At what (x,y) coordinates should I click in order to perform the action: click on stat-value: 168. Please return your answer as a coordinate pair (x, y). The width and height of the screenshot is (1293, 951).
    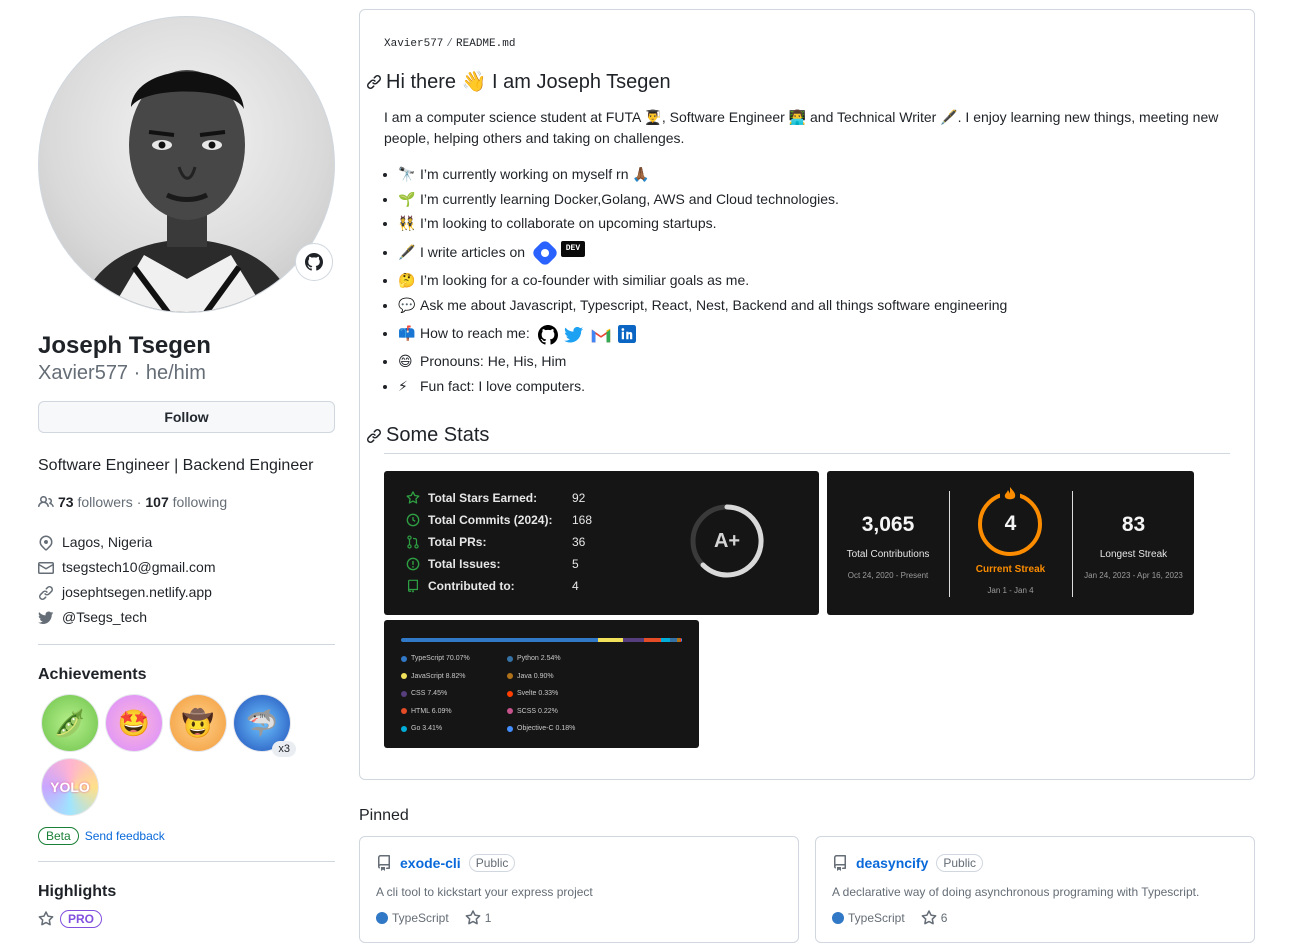
    Looking at the image, I should click on (582, 520).